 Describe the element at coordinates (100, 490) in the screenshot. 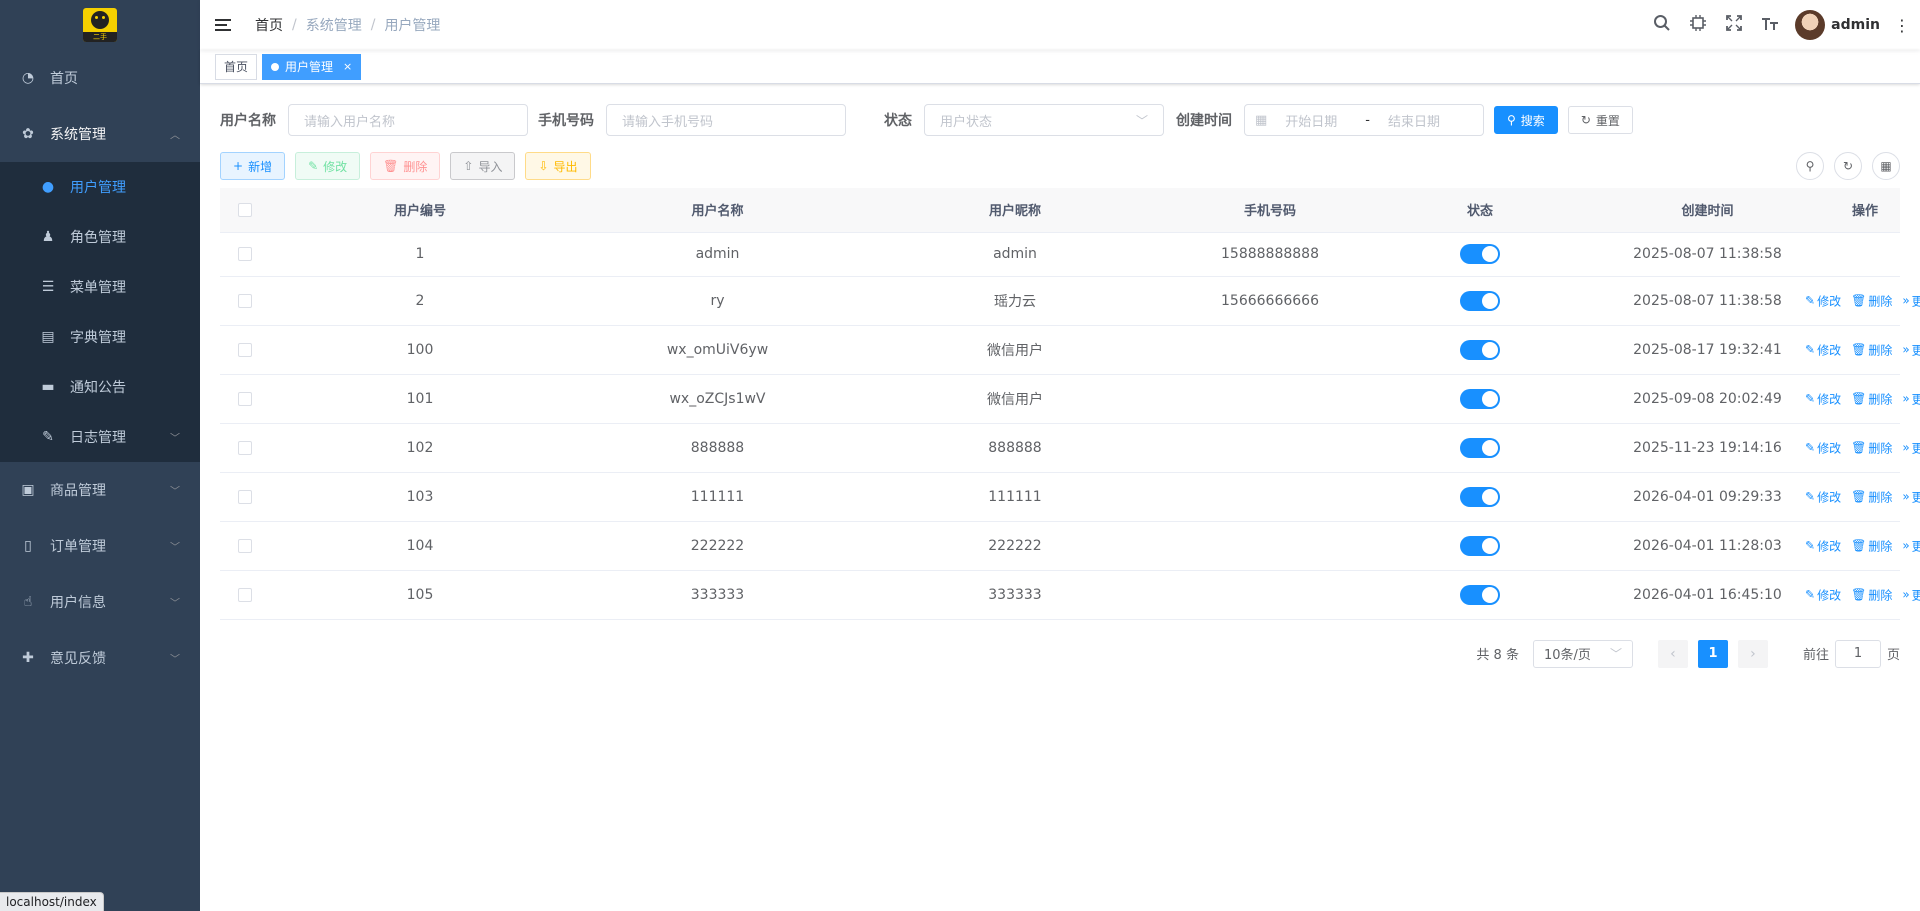

I see `sidebar-item-goods: ▣ 商品管理 ﹀` at that location.